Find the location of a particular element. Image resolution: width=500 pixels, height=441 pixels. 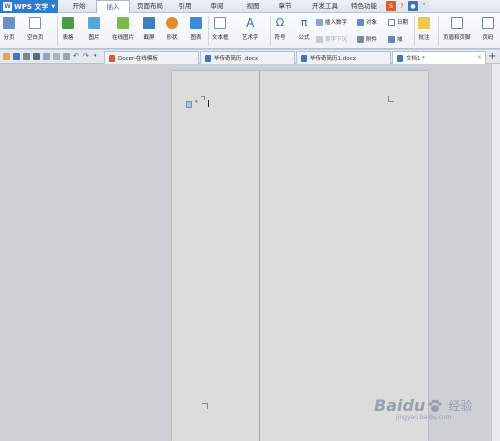

comment-button: 批注 is located at coordinates (424, 27).